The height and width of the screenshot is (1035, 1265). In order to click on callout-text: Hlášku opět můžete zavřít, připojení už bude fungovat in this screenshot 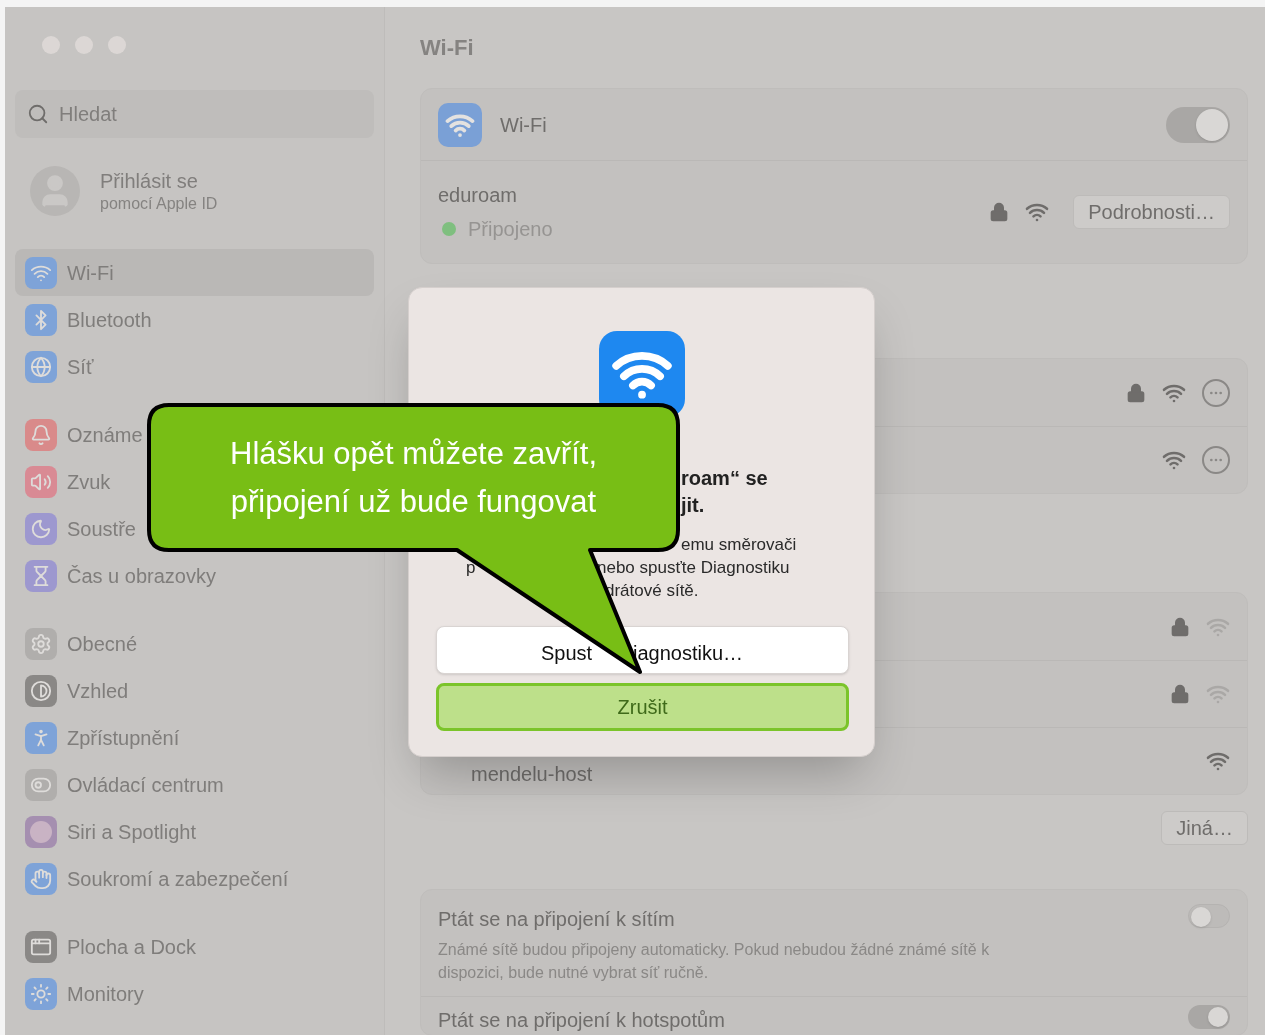, I will do `click(413, 478)`.